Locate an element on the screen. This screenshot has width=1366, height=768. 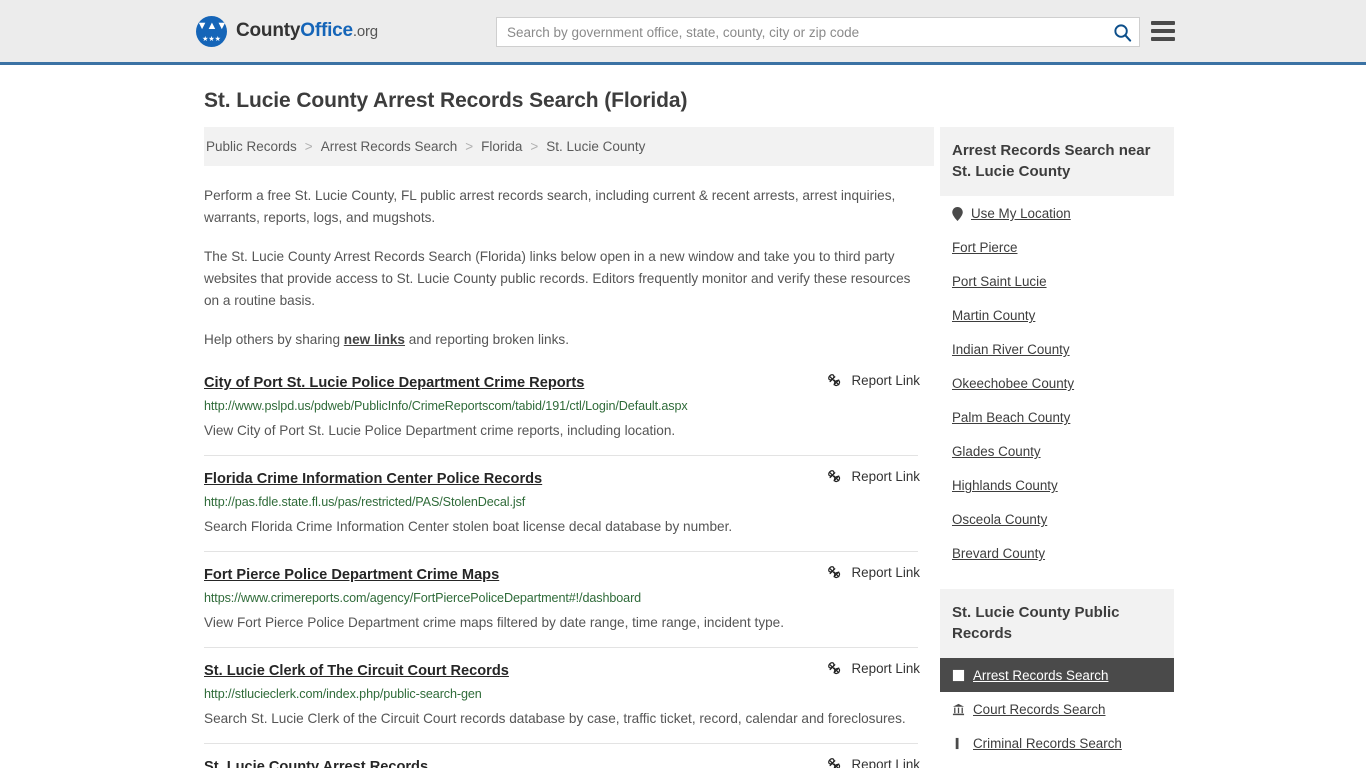
sidebar-item-use-my-location: Use My Location is located at coordinates (1057, 213).